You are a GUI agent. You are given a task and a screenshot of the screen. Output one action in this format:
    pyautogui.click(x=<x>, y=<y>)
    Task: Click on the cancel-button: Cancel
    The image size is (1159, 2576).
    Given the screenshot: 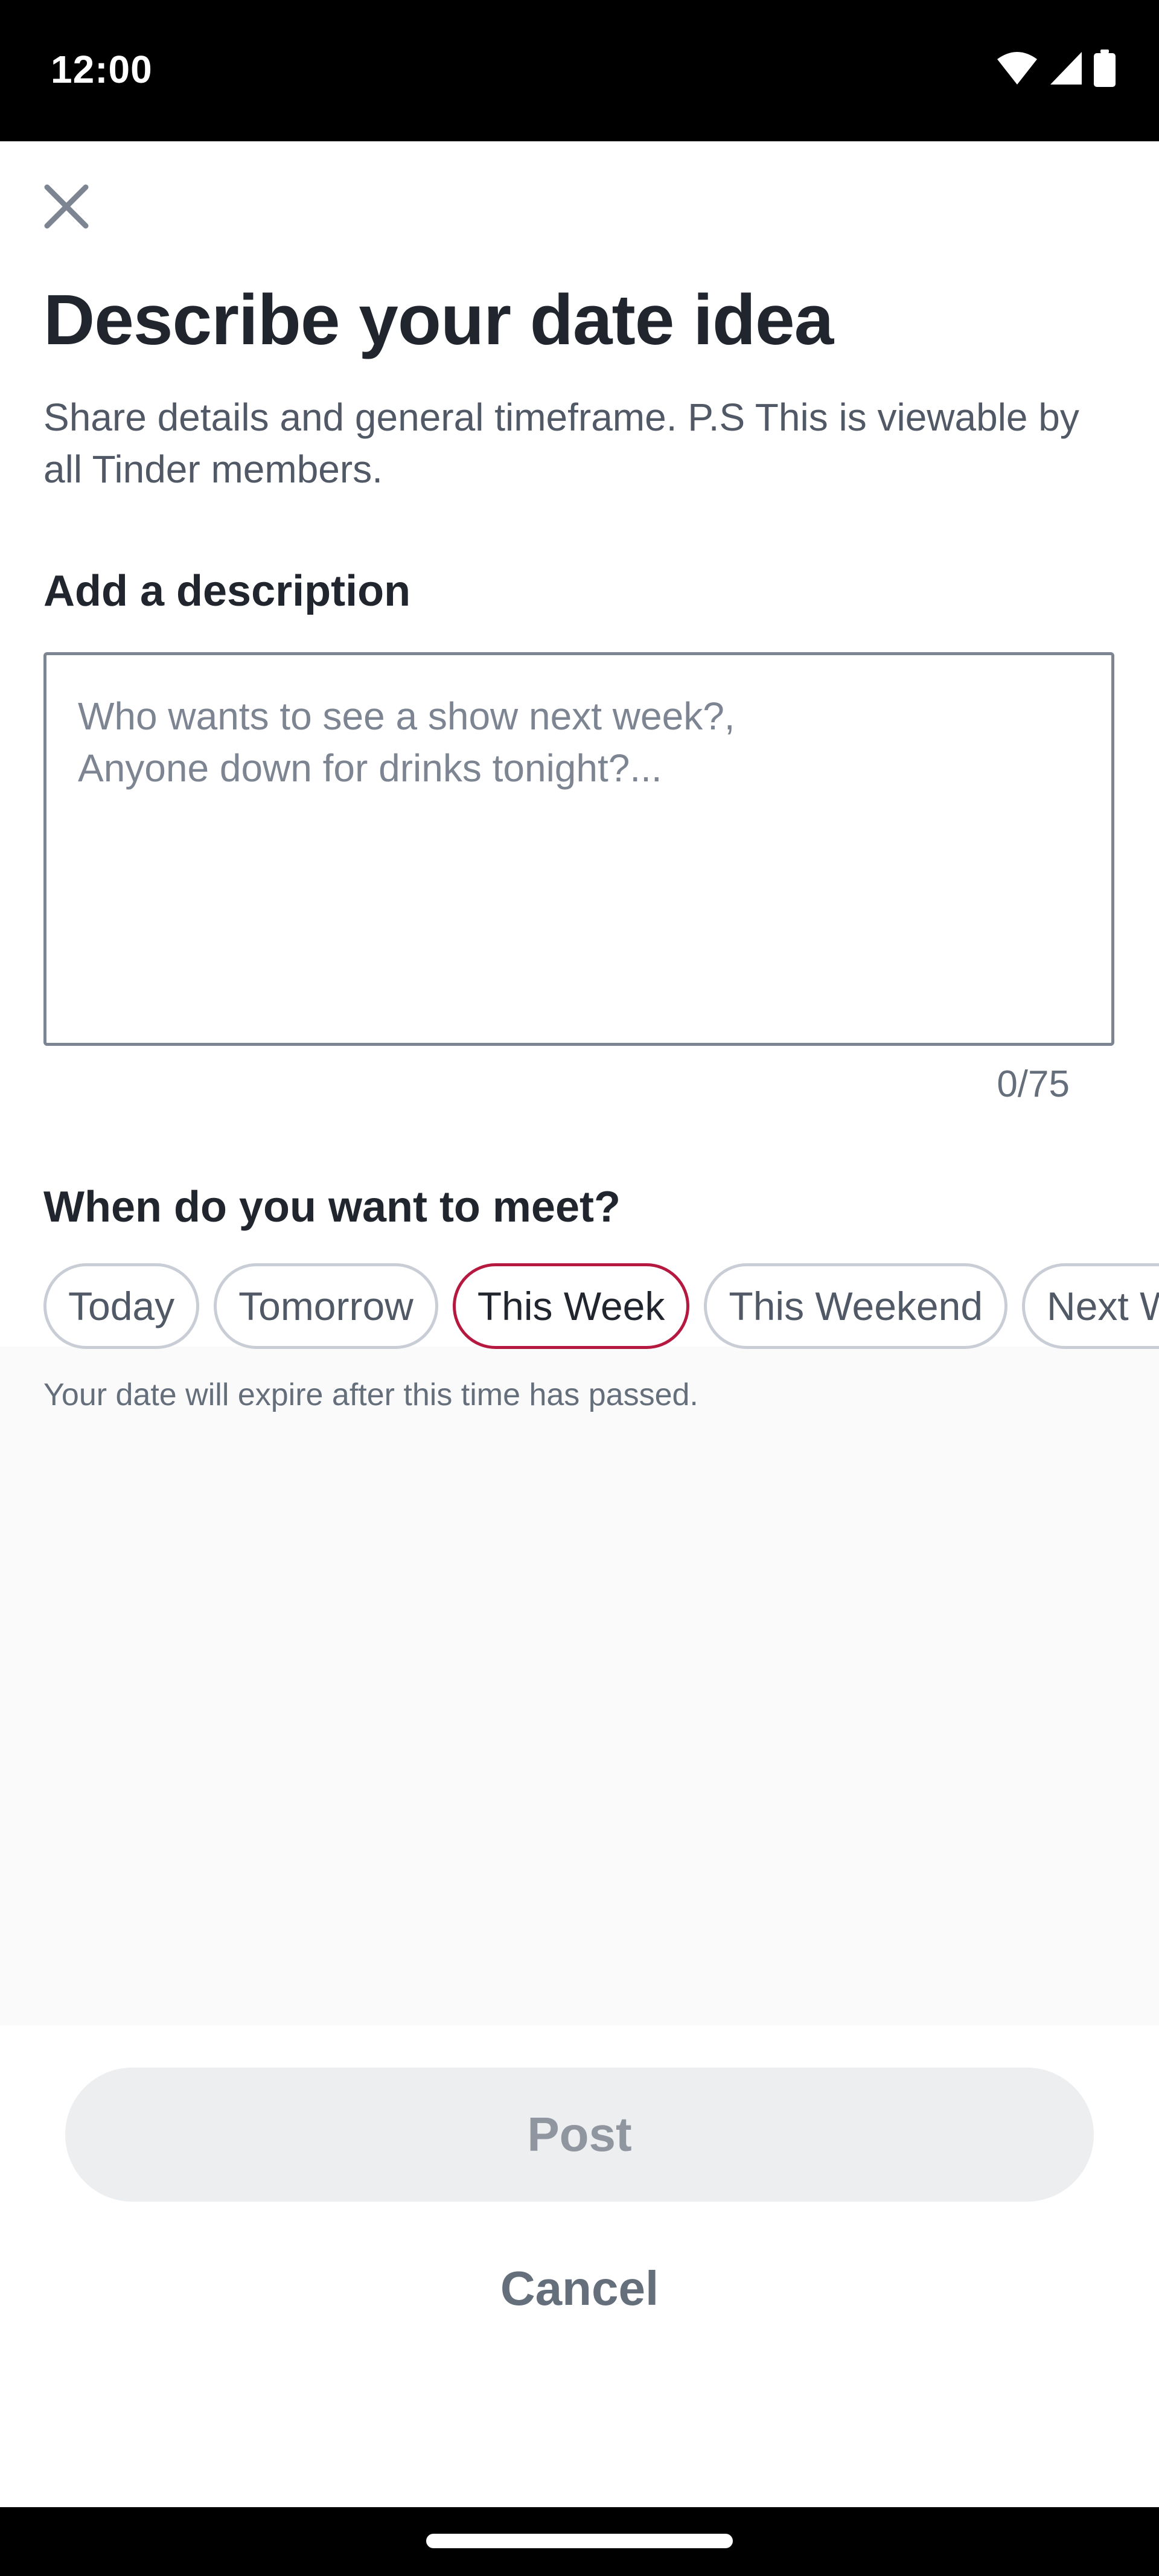 What is the action you would take?
    pyautogui.click(x=579, y=2288)
    